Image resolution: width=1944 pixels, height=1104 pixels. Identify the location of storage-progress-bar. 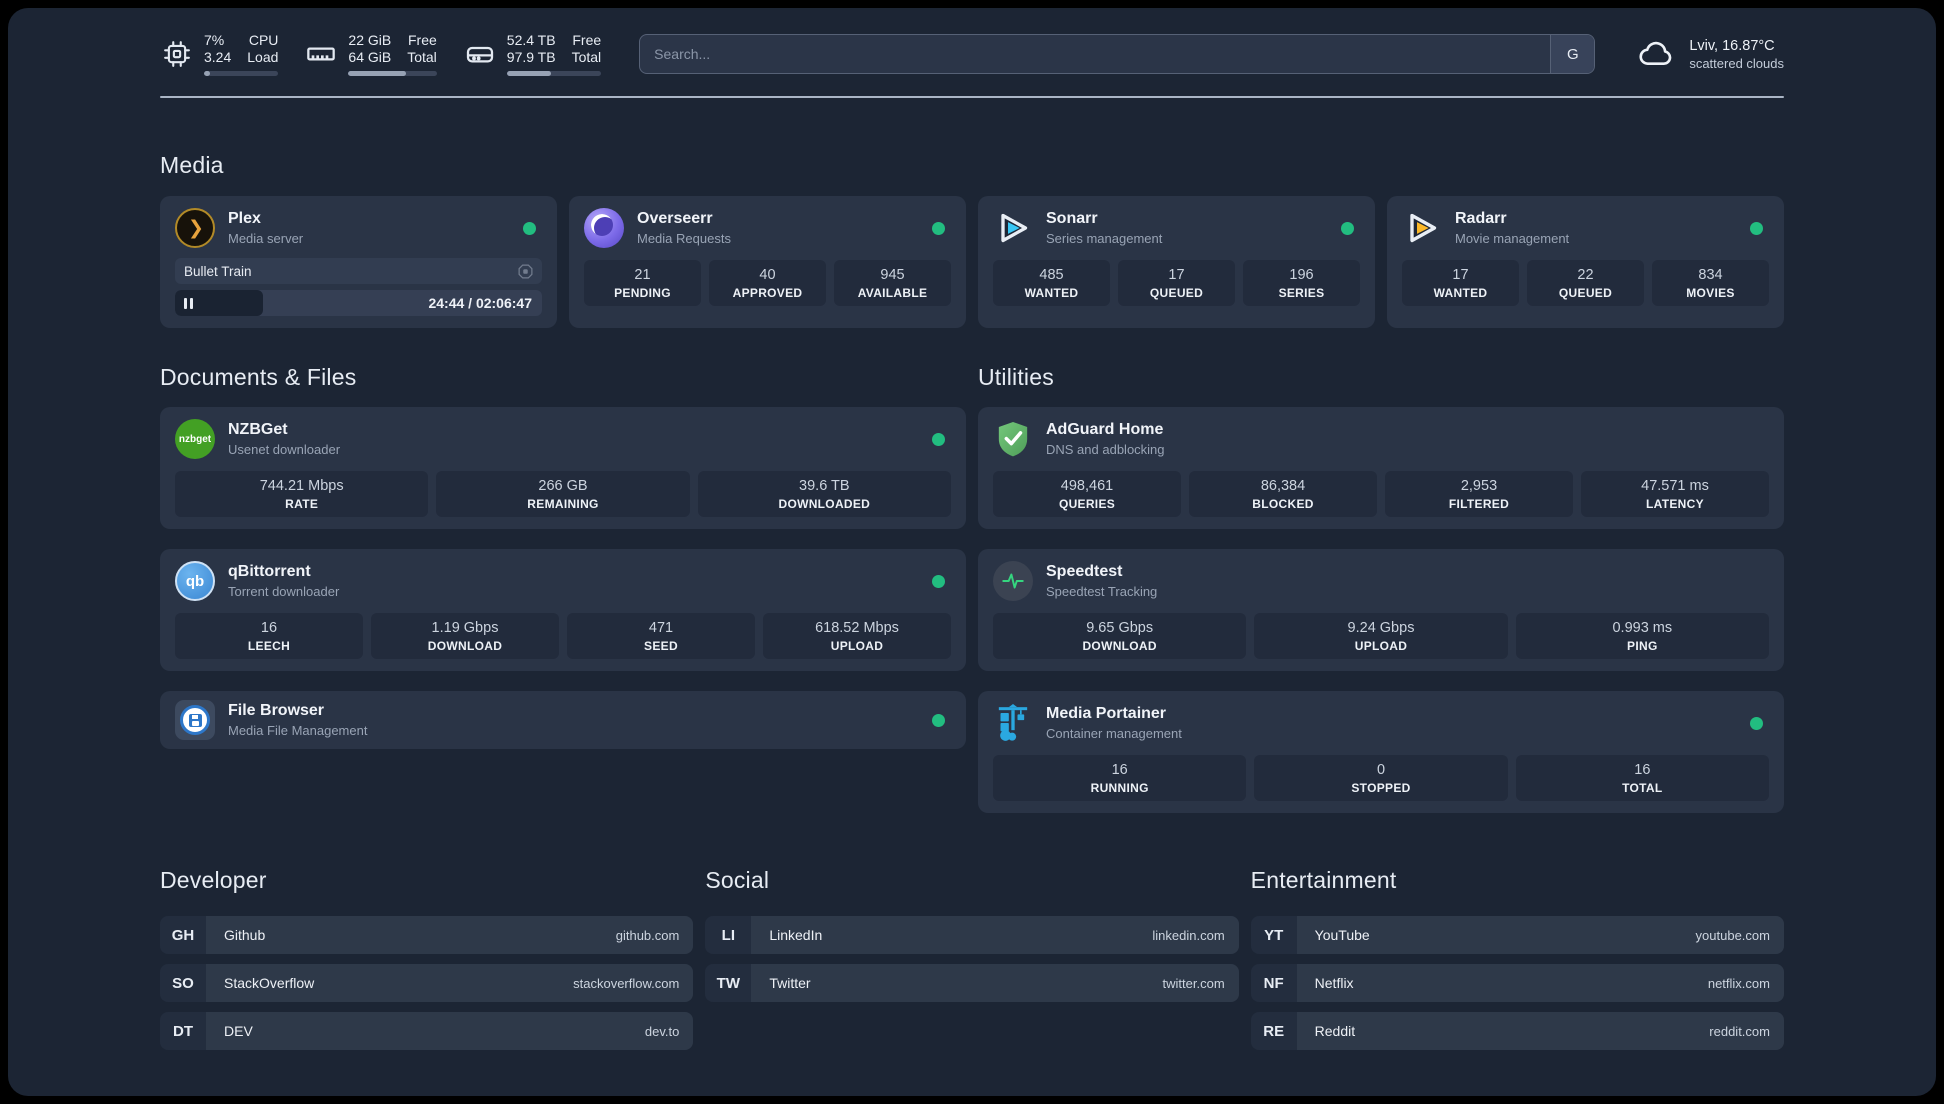
(554, 73).